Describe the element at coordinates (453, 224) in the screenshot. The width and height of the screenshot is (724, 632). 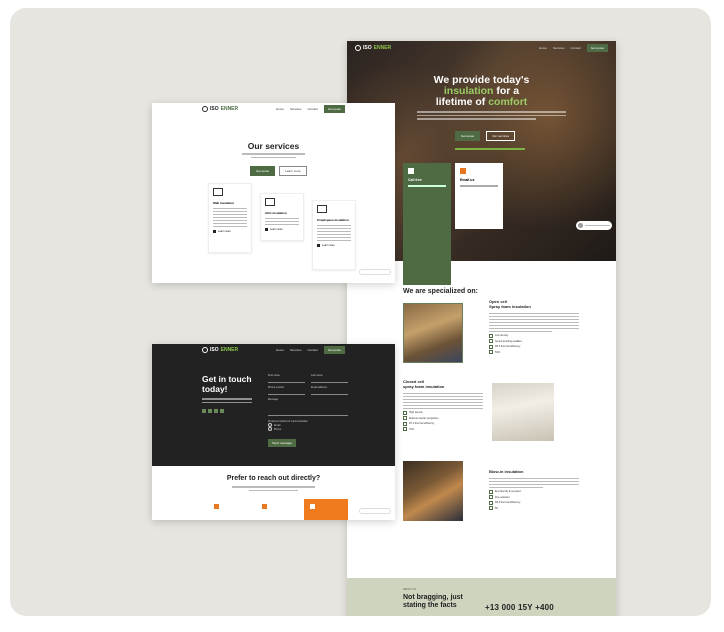
I see `contact-cards: Make a quote yourself Email us Call free` at that location.